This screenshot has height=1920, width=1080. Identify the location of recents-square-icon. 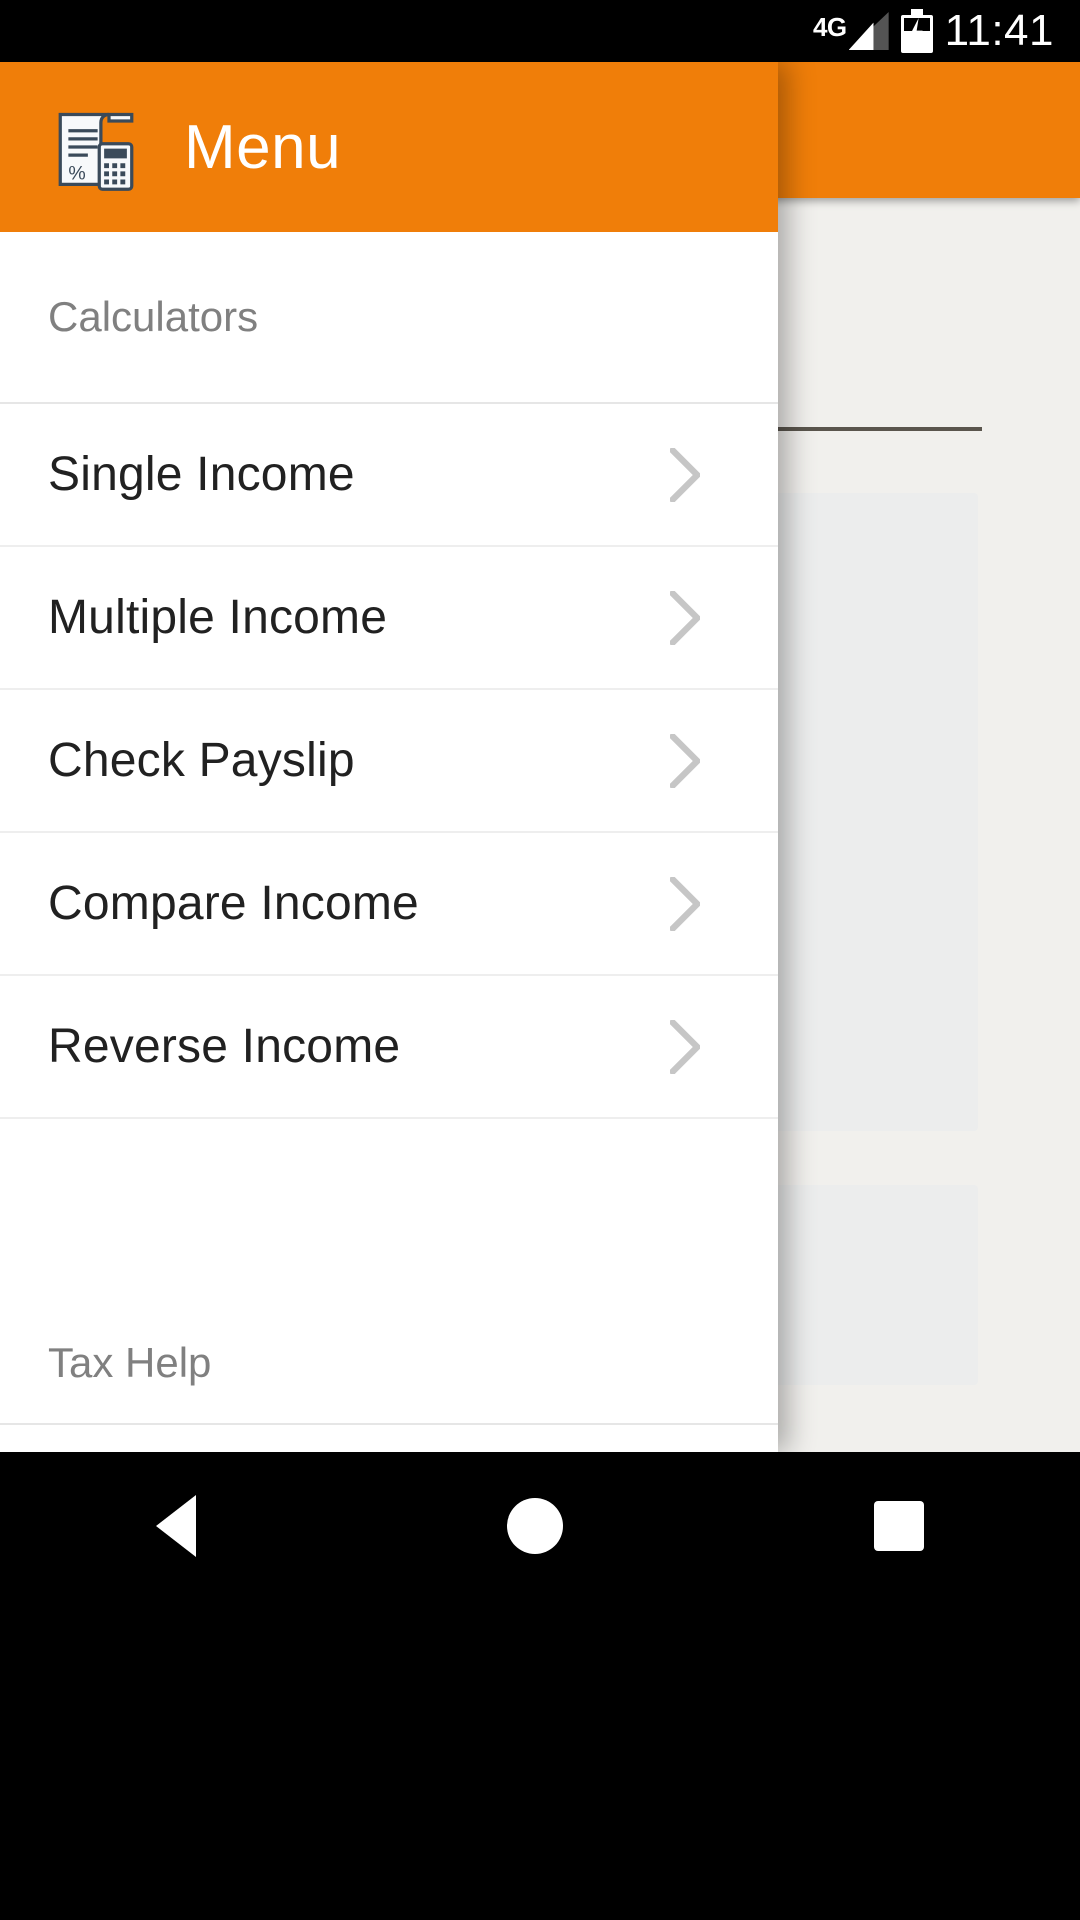
(899, 1526).